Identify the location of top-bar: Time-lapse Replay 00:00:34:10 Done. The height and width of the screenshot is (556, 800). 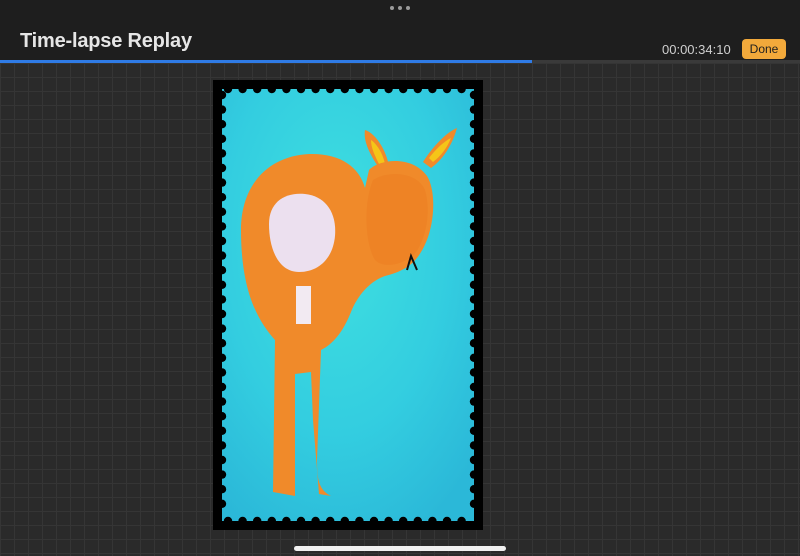
(400, 30).